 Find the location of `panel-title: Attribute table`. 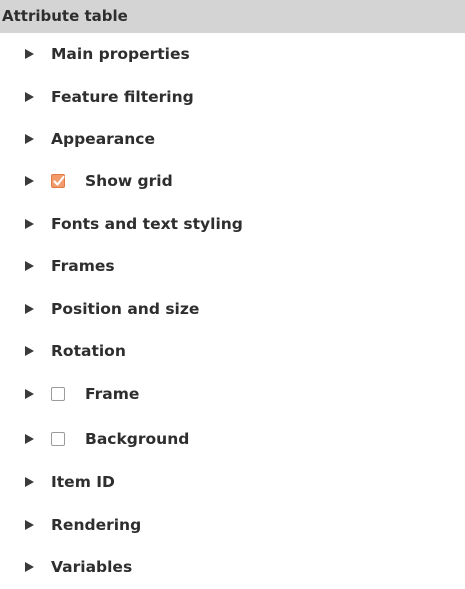

panel-title: Attribute table is located at coordinates (232, 16).